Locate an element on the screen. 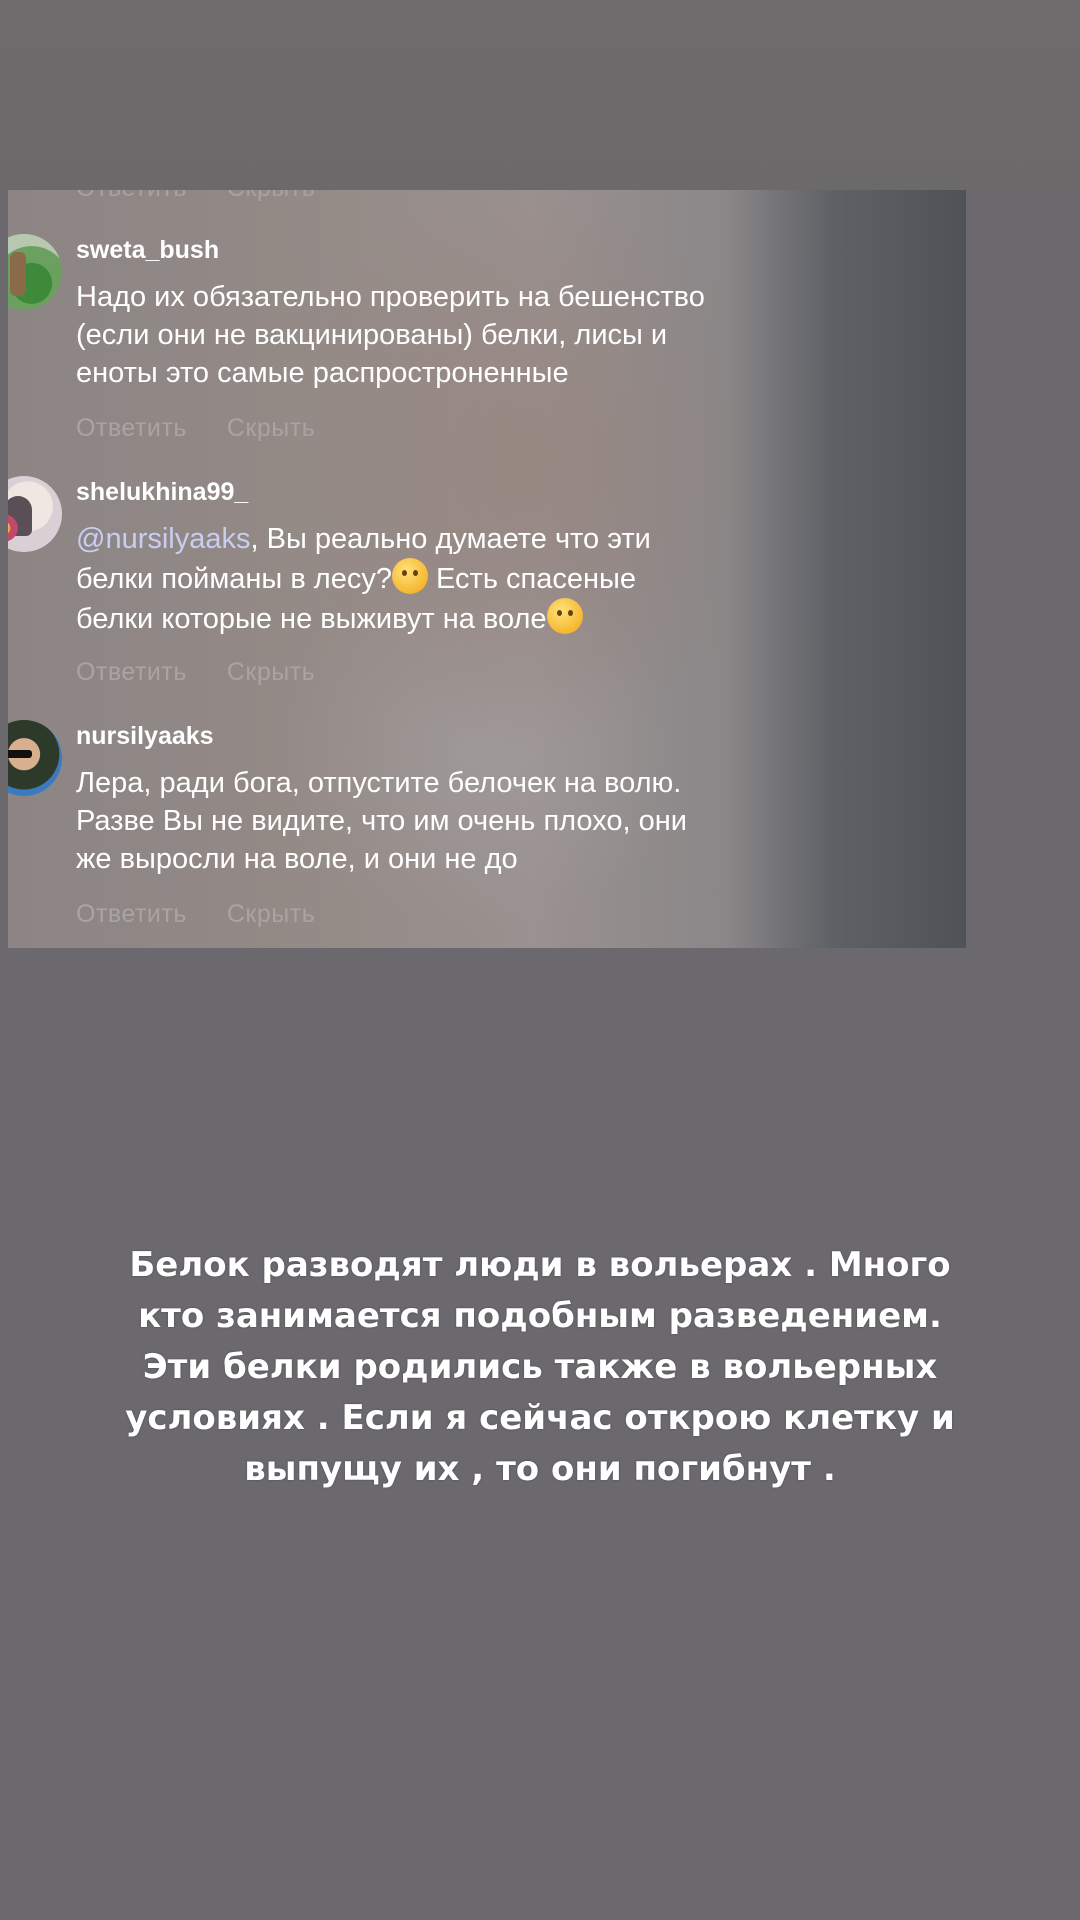 Image resolution: width=1080 pixels, height=1920 pixels. caption-line: Белок разводят люди в вольерах . Много is located at coordinates (540, 1265).